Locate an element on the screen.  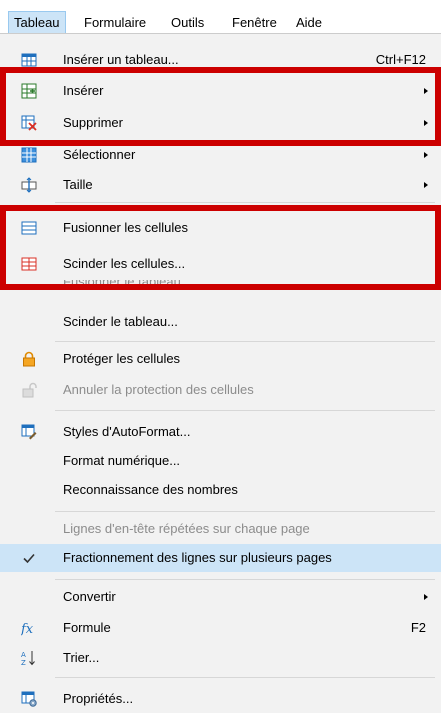
menu-item-protect-cells: Protéger les cellules is located at coordinates (220, 359).